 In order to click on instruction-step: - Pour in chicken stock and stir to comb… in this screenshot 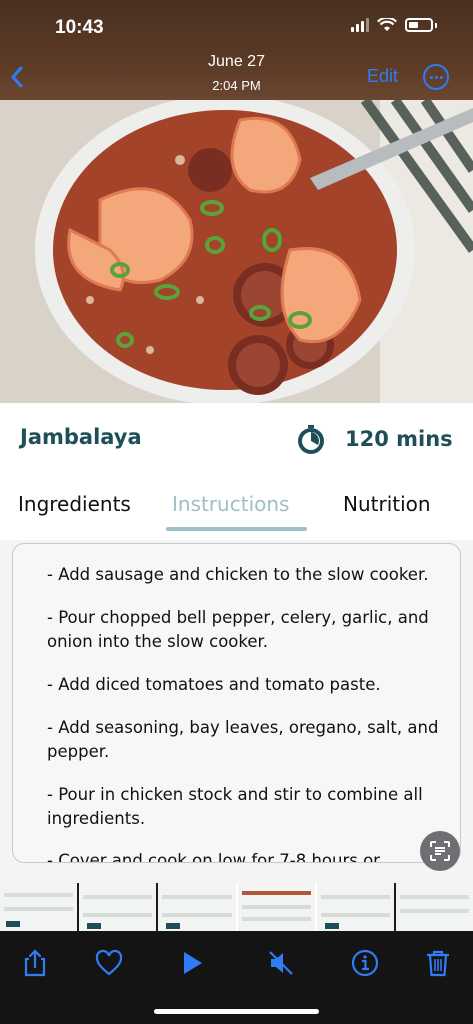, I will do `click(235, 806)`.